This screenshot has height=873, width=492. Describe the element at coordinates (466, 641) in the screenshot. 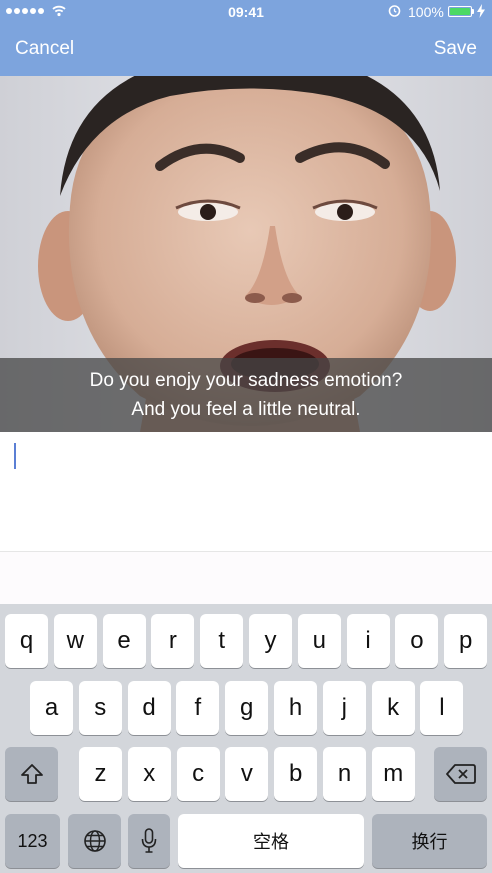

I see `key-p: p` at that location.